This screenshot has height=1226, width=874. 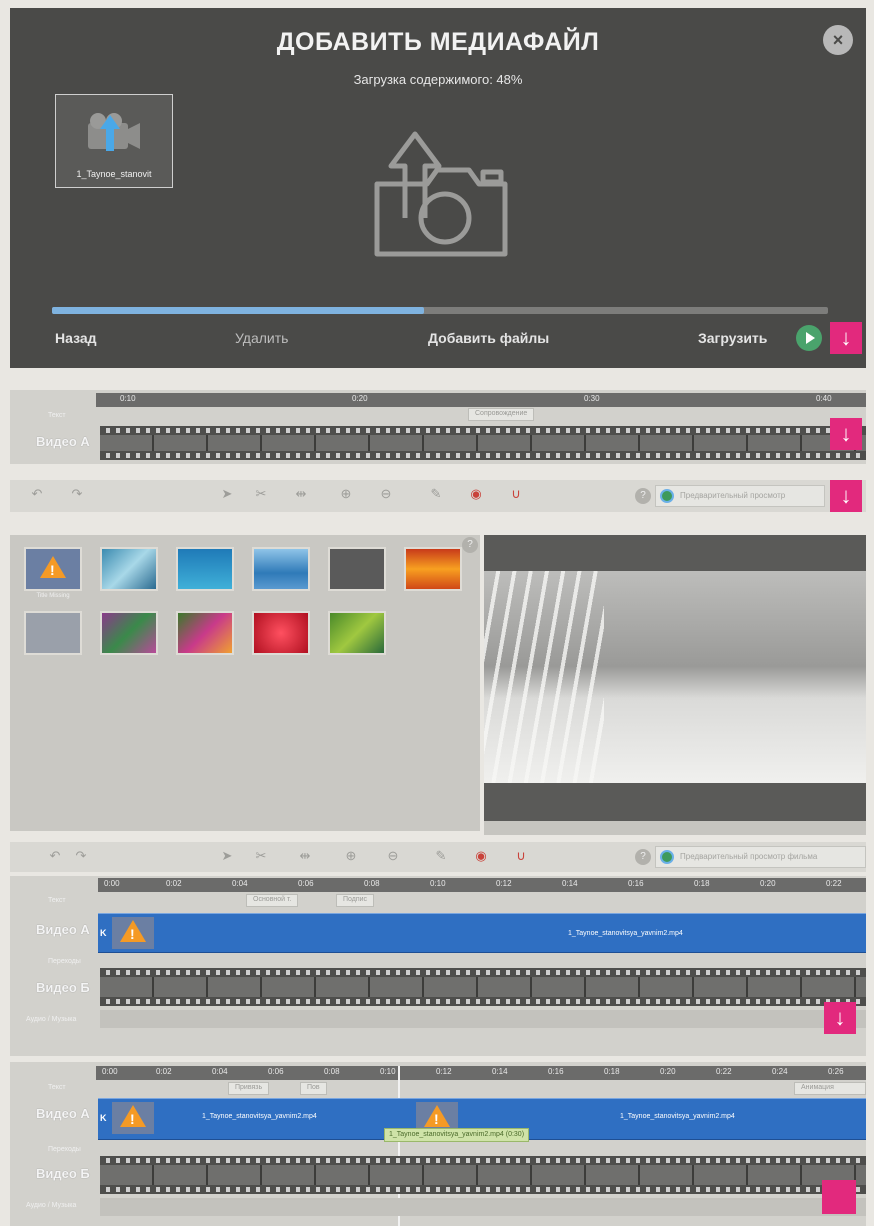 I want to click on timeline-ruler: 0:10 0:20 0:30 0:40, so click(x=481, y=400).